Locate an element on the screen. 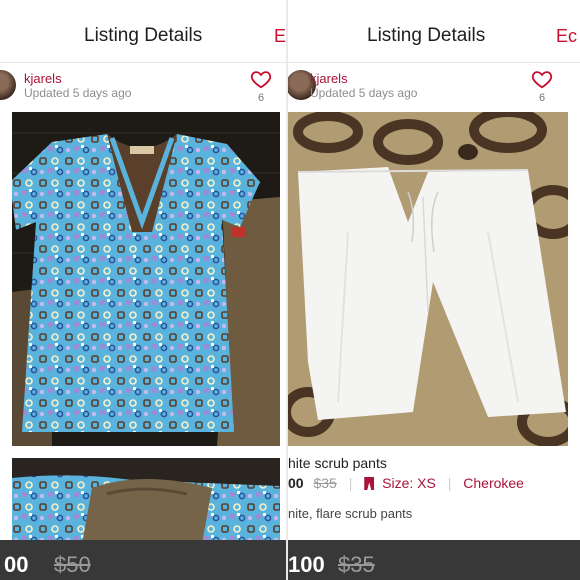 The image size is (580, 580). listing-title: hite scrub pants is located at coordinates (337, 463).